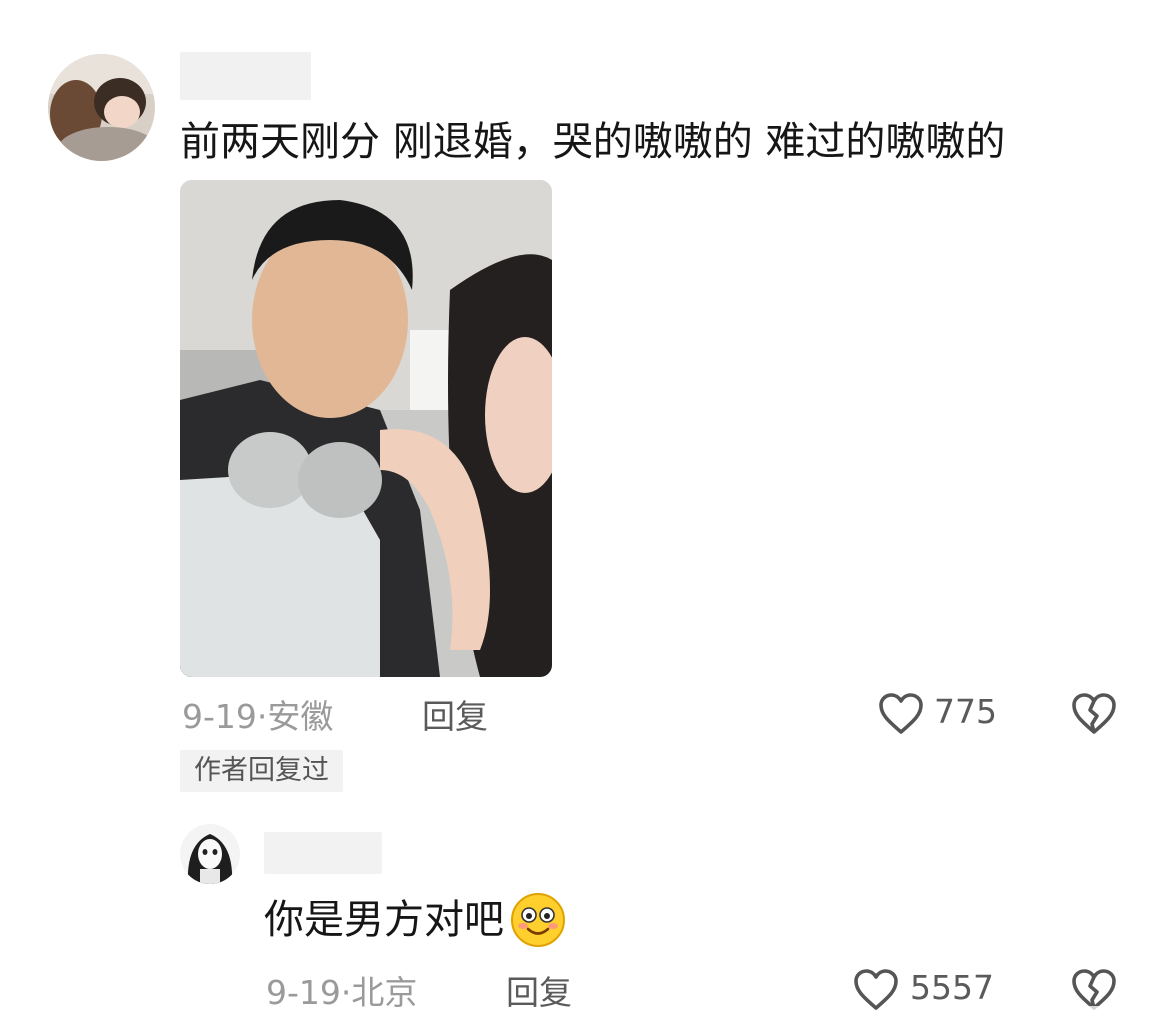 This screenshot has width=1170, height=1036. I want to click on broken-heart-icon, so click(1094, 713).